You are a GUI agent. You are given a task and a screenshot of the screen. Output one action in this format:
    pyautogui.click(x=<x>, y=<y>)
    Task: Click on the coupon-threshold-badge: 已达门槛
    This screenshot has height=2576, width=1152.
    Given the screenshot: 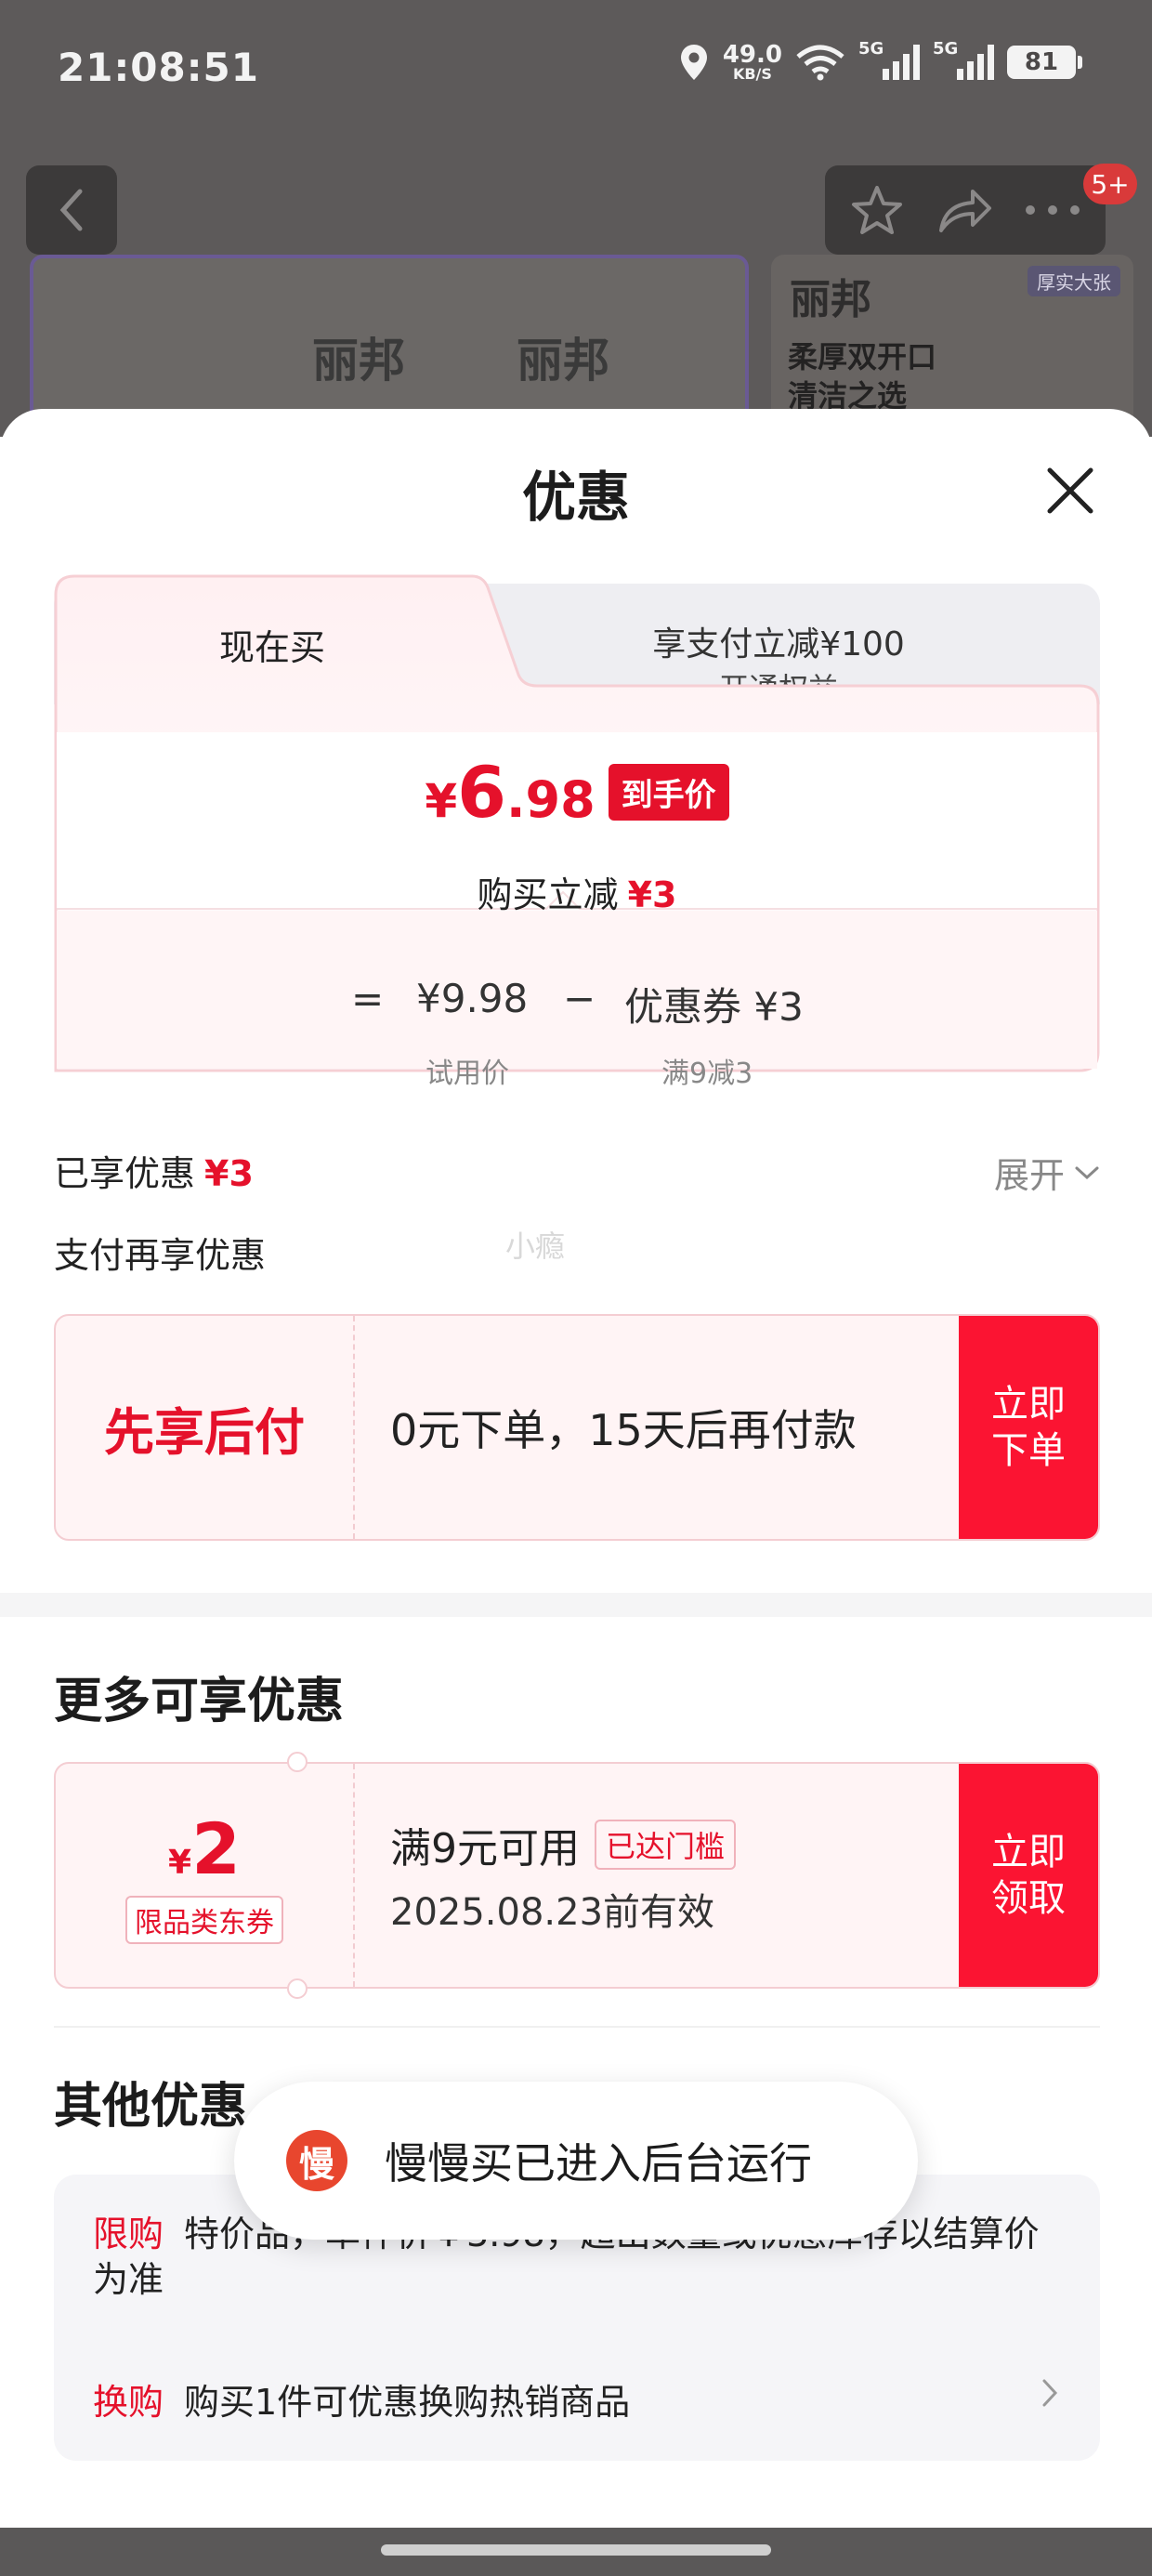 What is the action you would take?
    pyautogui.click(x=666, y=1845)
    